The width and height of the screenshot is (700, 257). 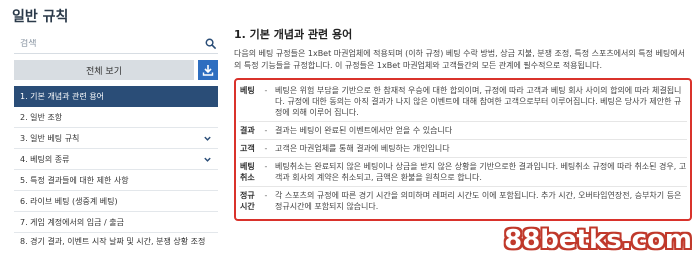 I want to click on search-box, so click(x=116, y=44).